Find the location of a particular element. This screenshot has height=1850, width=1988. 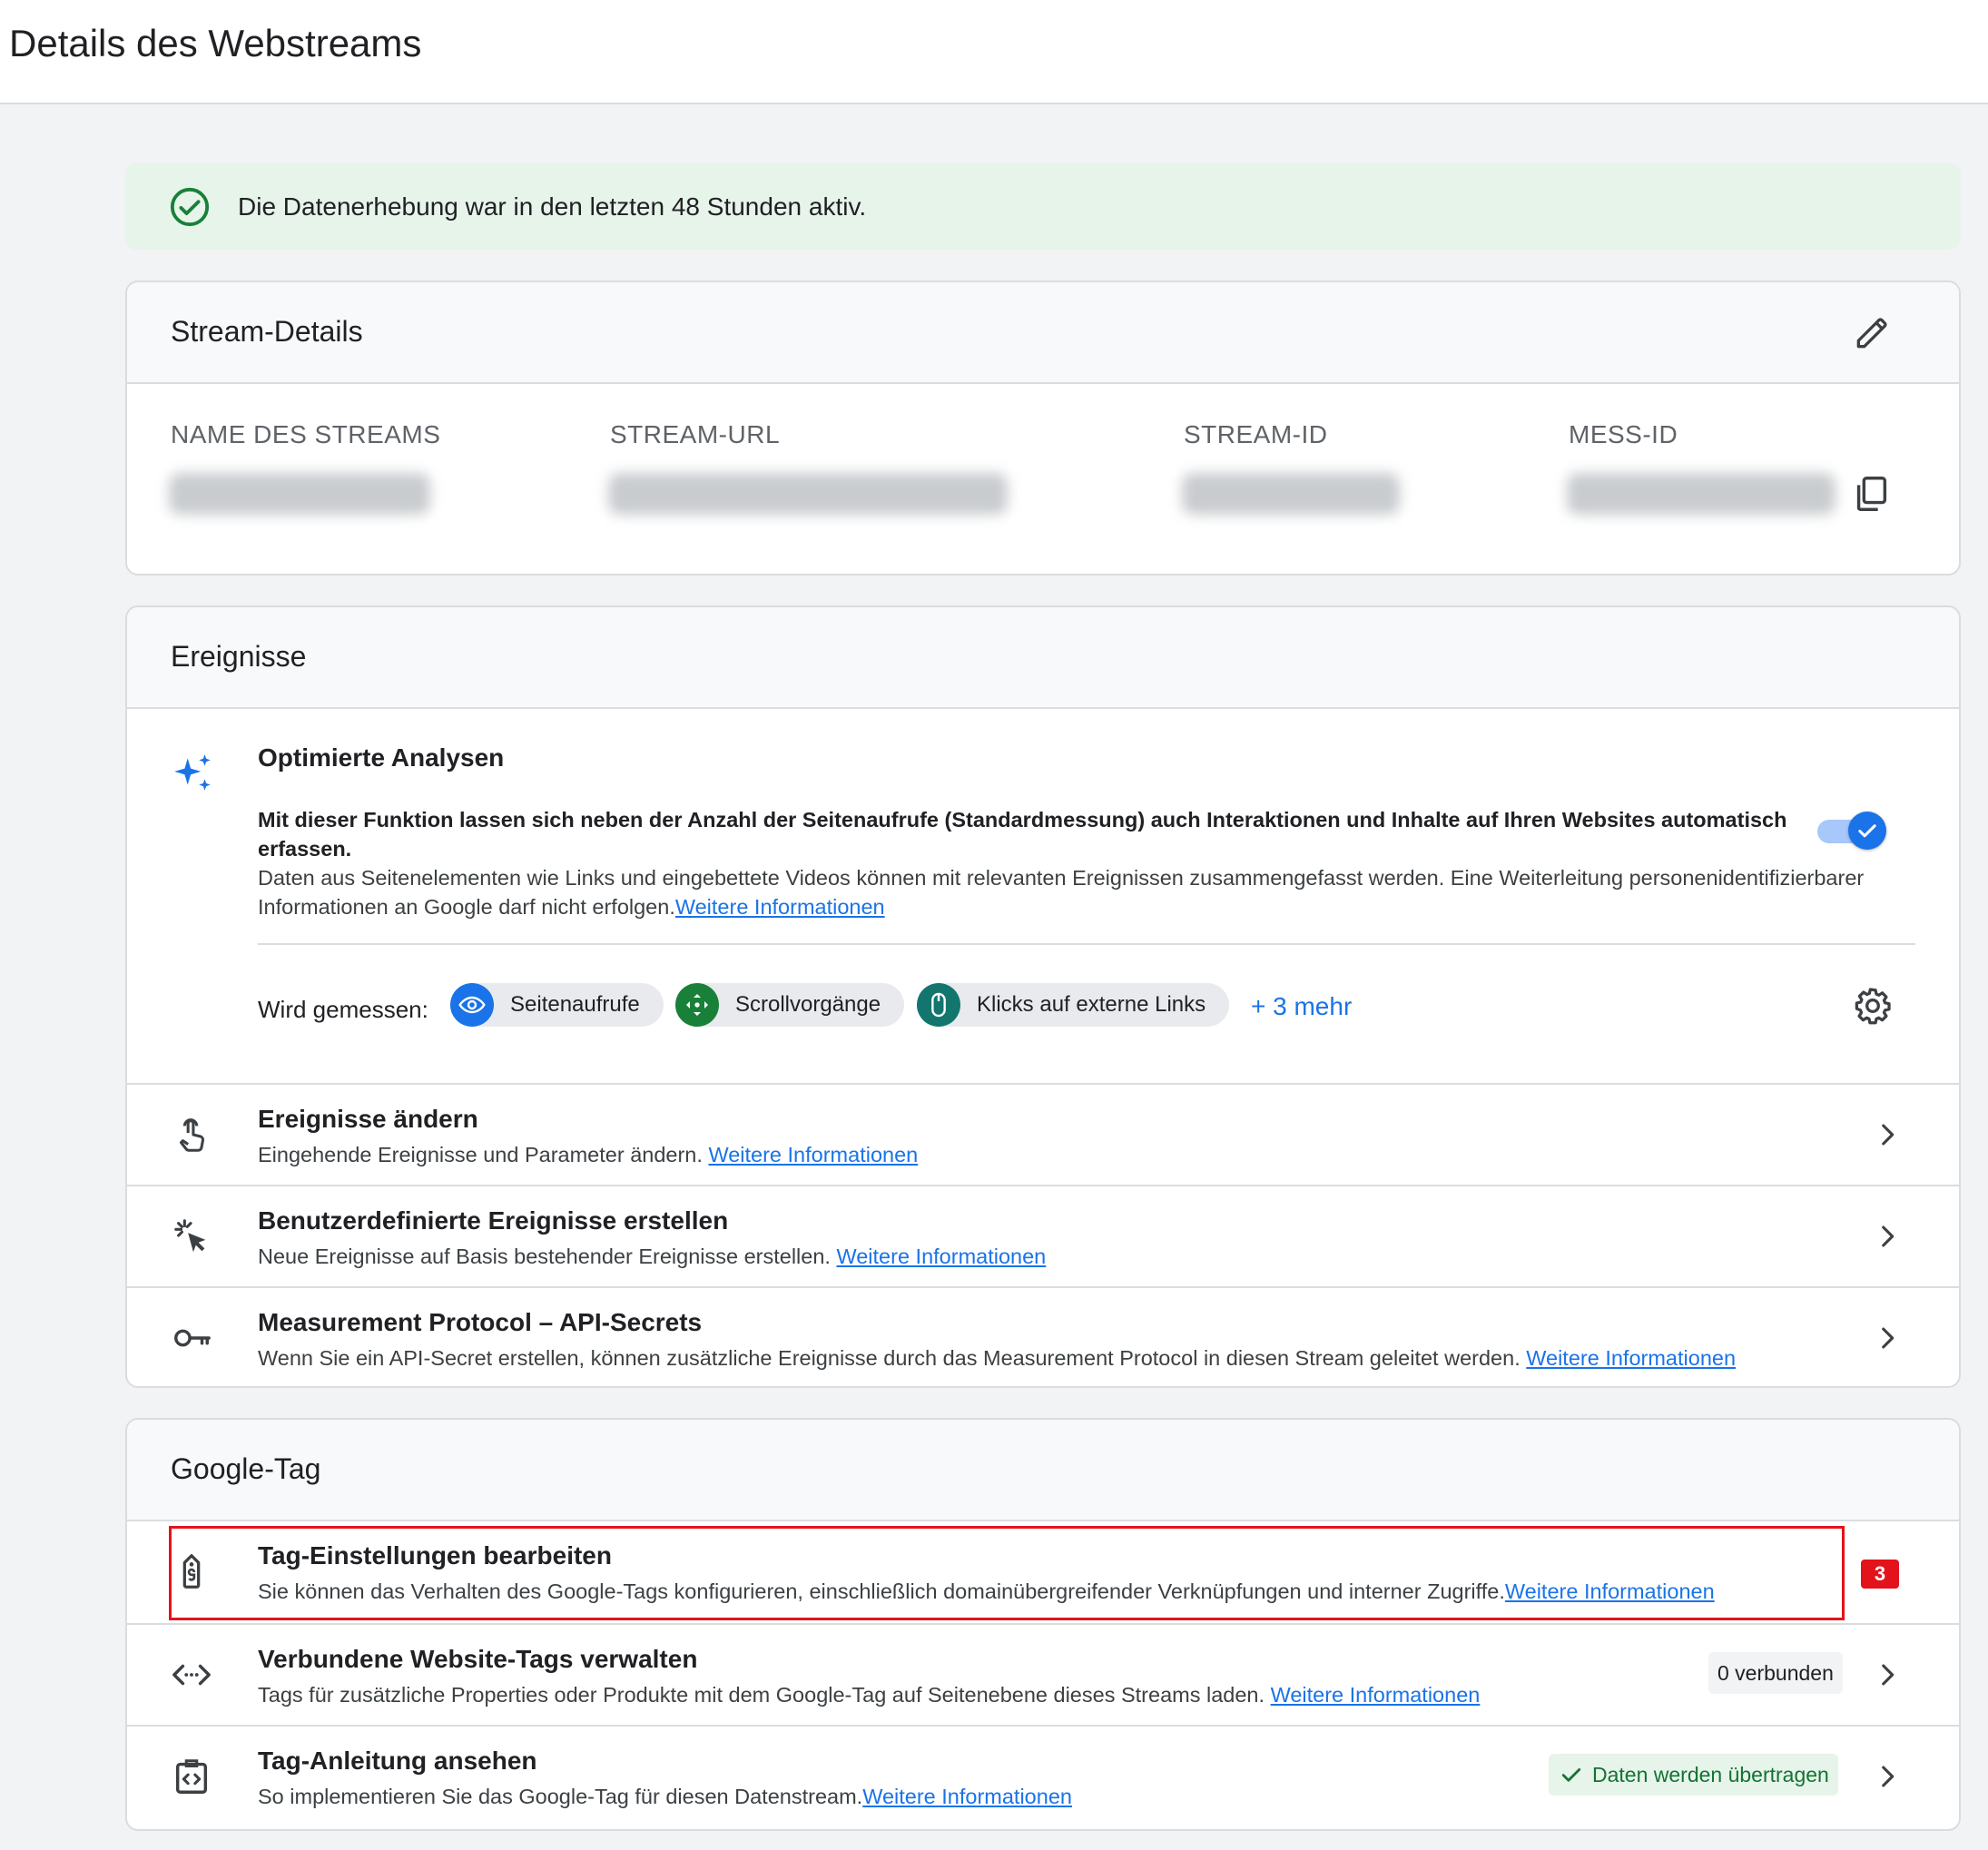

stream-details-title: Stream-Details is located at coordinates (267, 332).